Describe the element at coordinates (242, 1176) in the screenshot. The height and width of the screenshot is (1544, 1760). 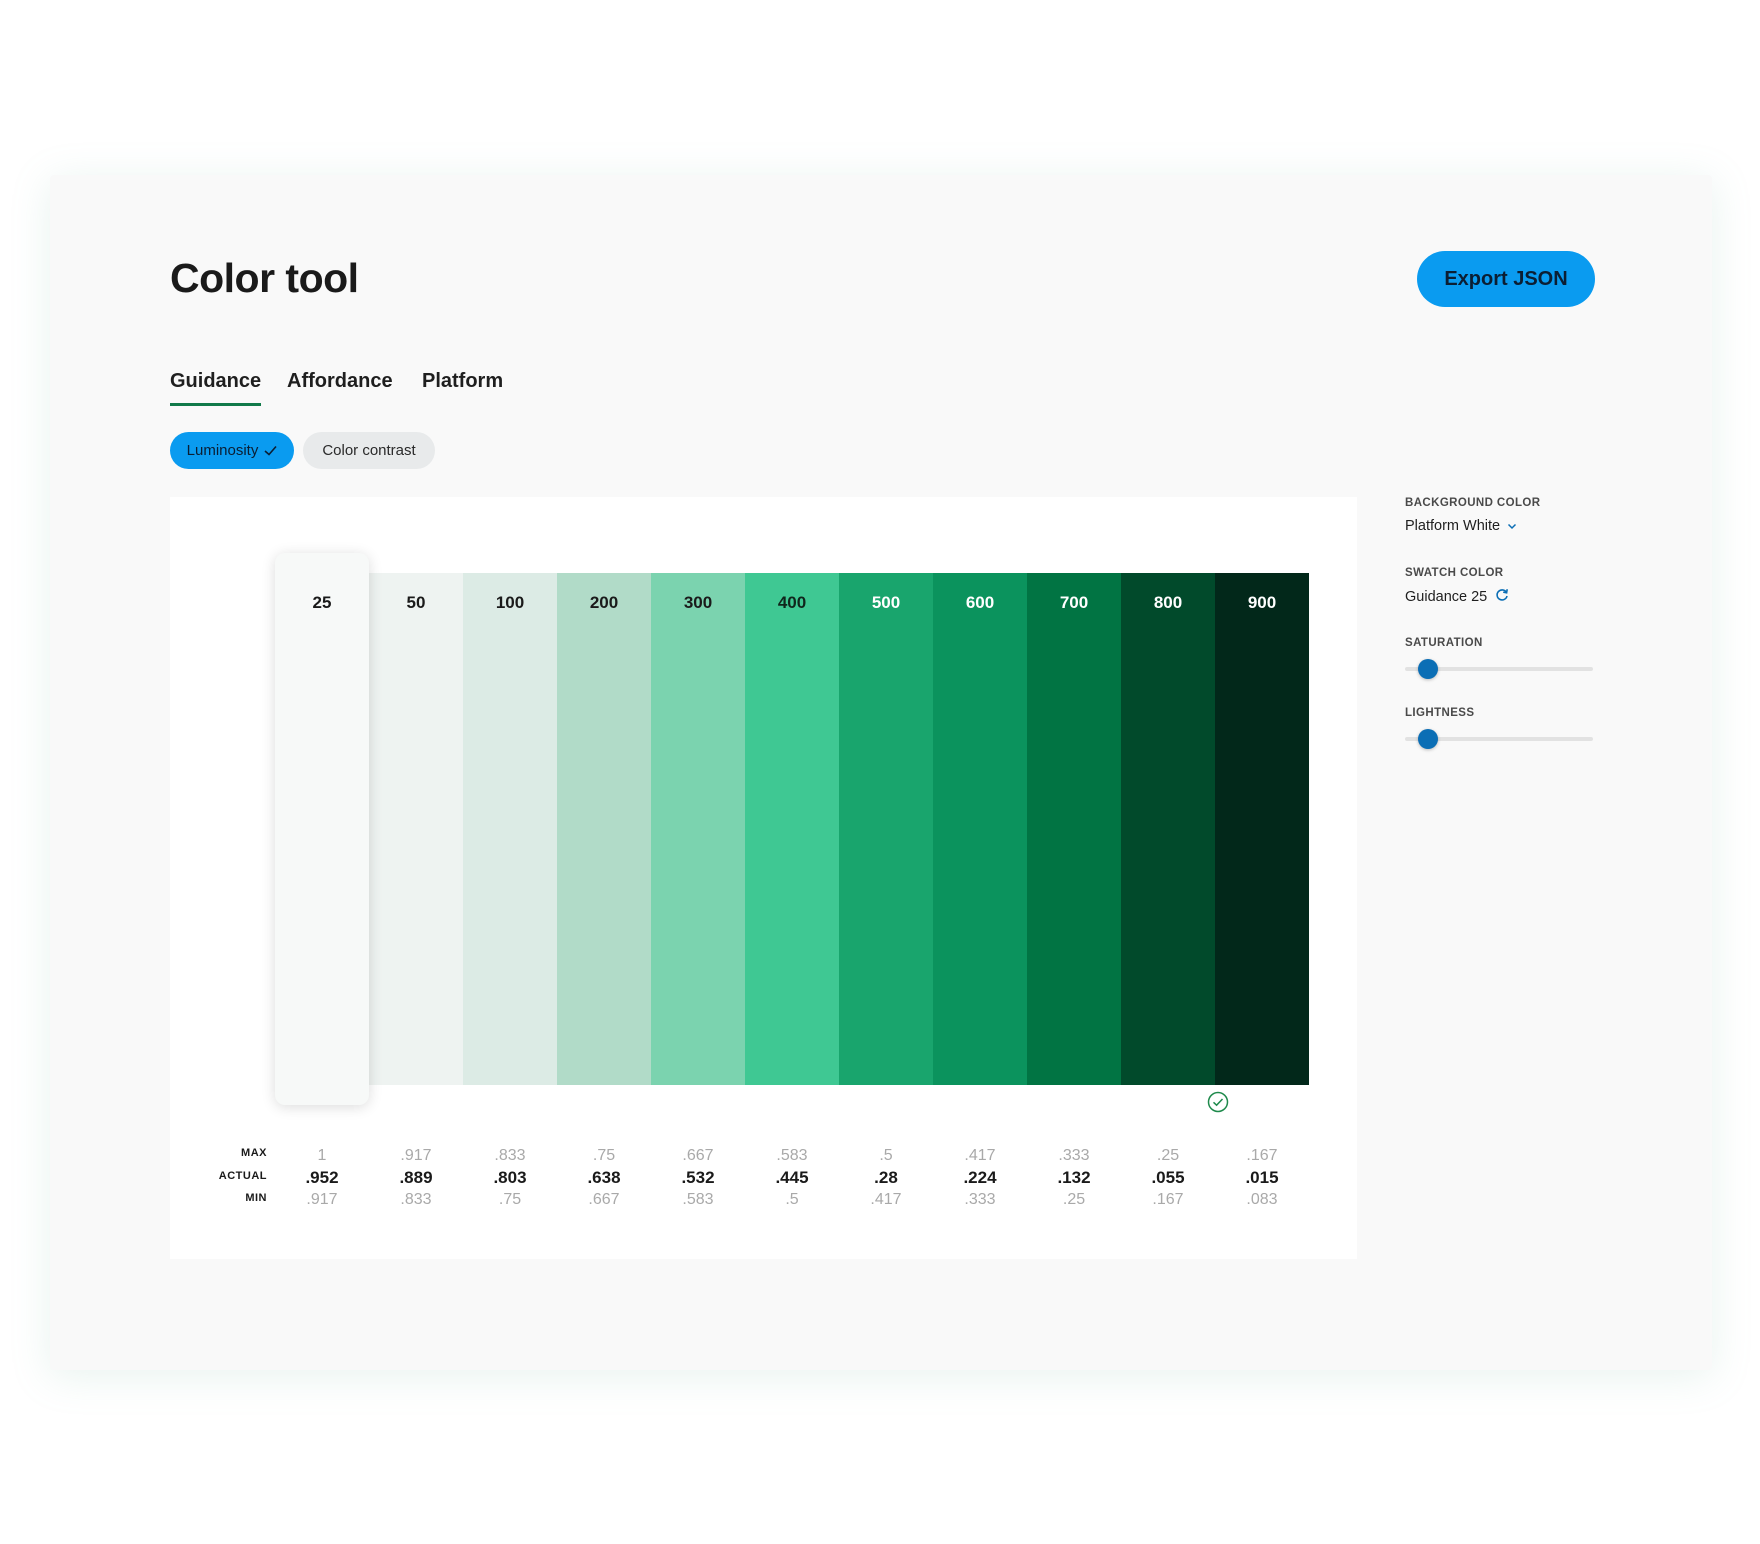
I see `row-label-actual: ACTUAL` at that location.